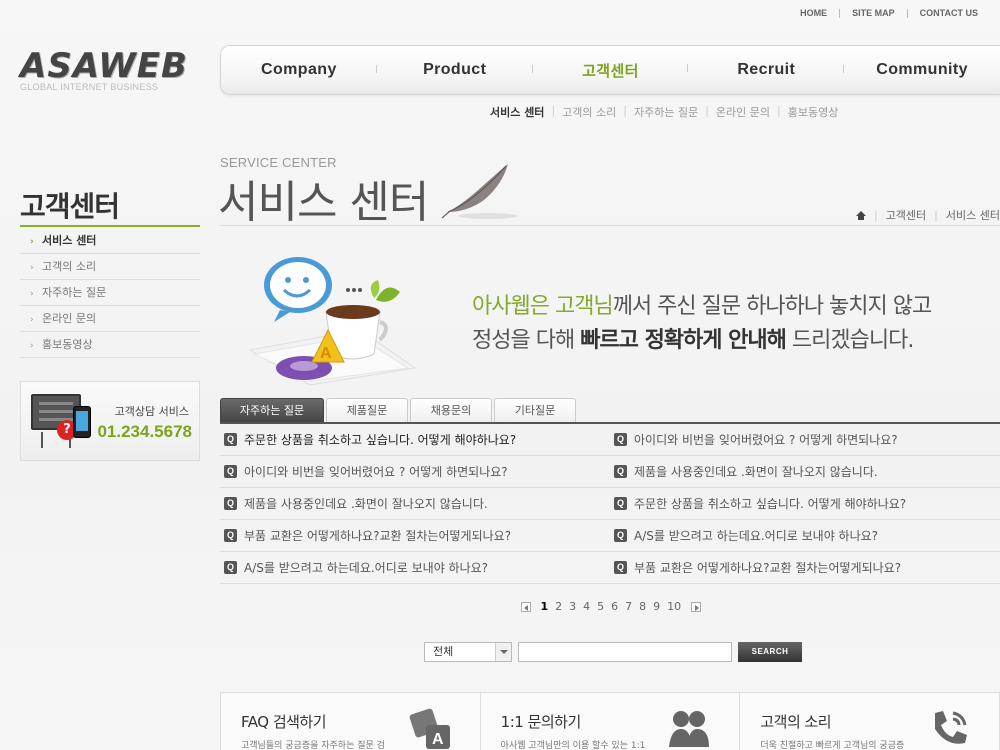  Describe the element at coordinates (949, 13) in the screenshot. I see `util-contact-link: CONTACT US` at that location.